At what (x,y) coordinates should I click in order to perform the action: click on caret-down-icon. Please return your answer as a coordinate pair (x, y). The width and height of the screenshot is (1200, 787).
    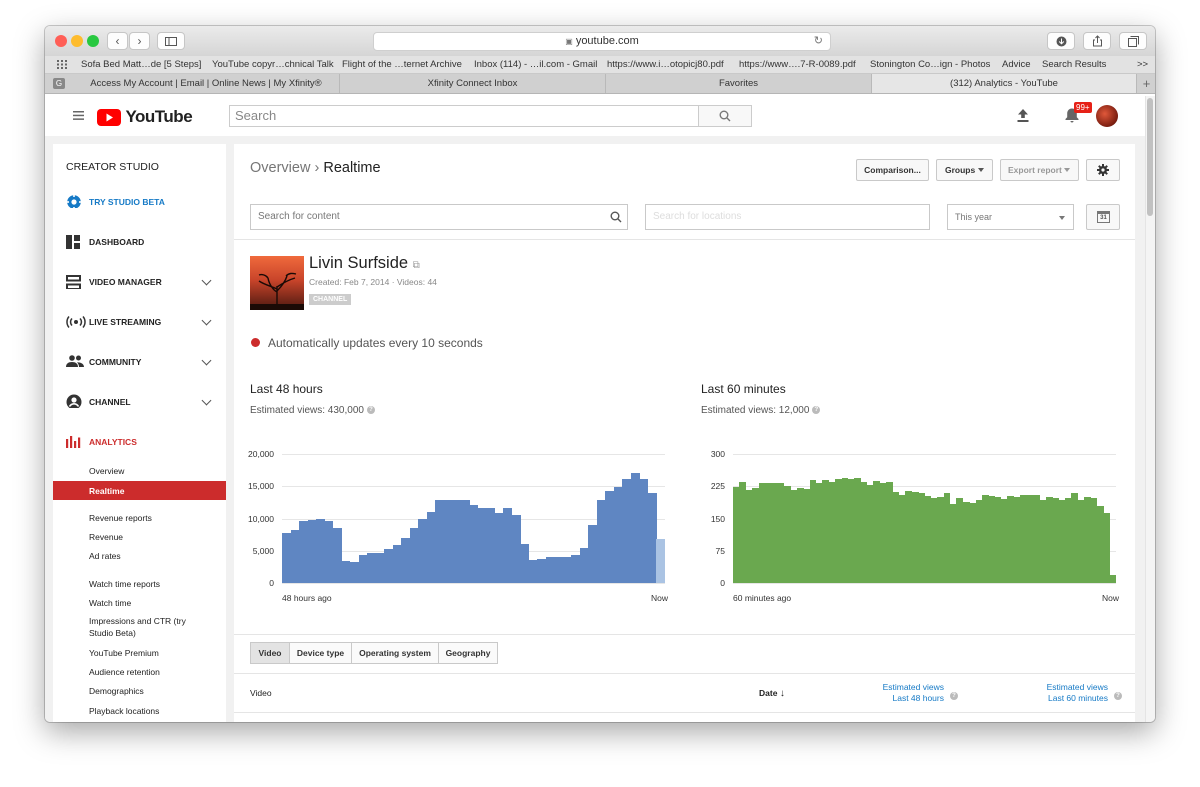
    Looking at the image, I should click on (1062, 218).